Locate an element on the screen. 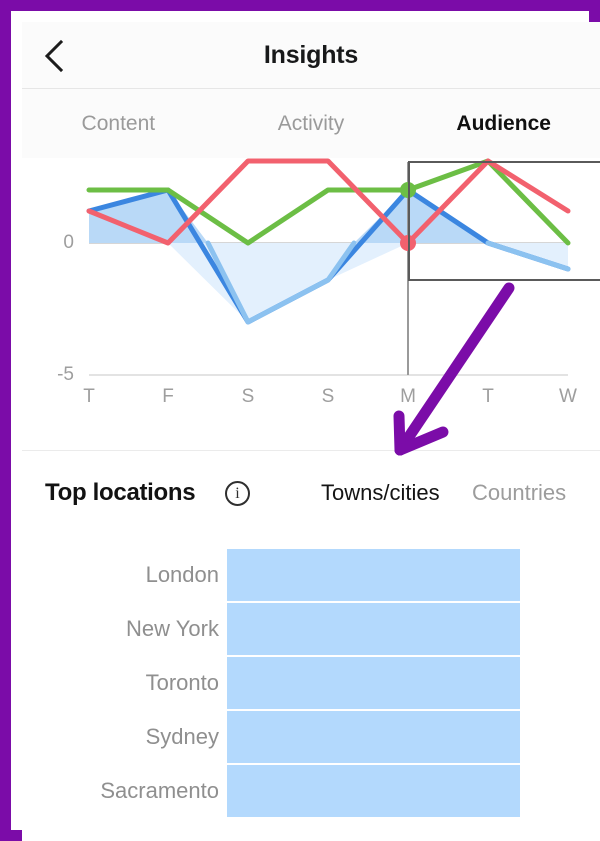  y-tick-0: 0 is located at coordinates (68, 242).